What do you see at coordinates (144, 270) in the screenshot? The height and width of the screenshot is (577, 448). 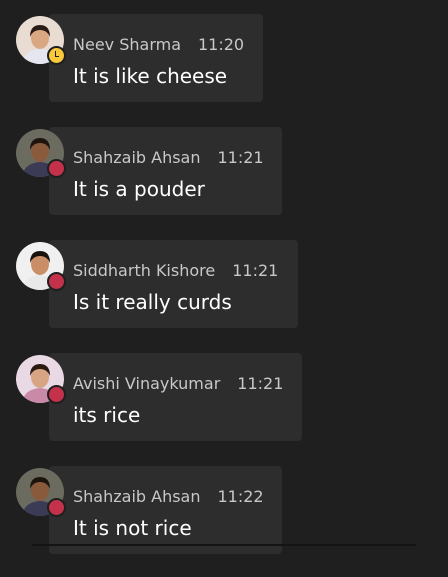 I see `sender-name: Siddharth Kishore` at bounding box center [144, 270].